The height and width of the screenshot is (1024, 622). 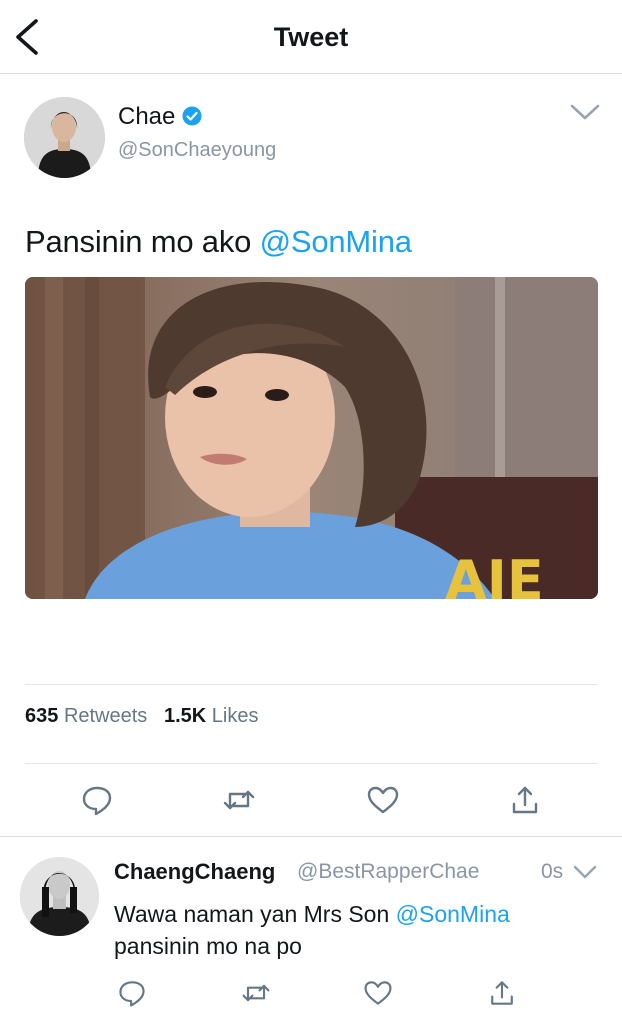 What do you see at coordinates (64, 137) in the screenshot?
I see `avatar` at bounding box center [64, 137].